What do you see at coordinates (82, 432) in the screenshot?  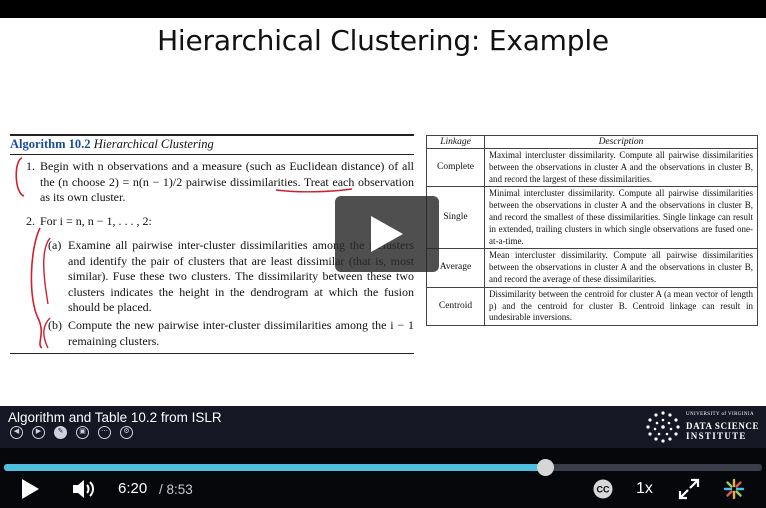 I see `slides-icon: ▣` at bounding box center [82, 432].